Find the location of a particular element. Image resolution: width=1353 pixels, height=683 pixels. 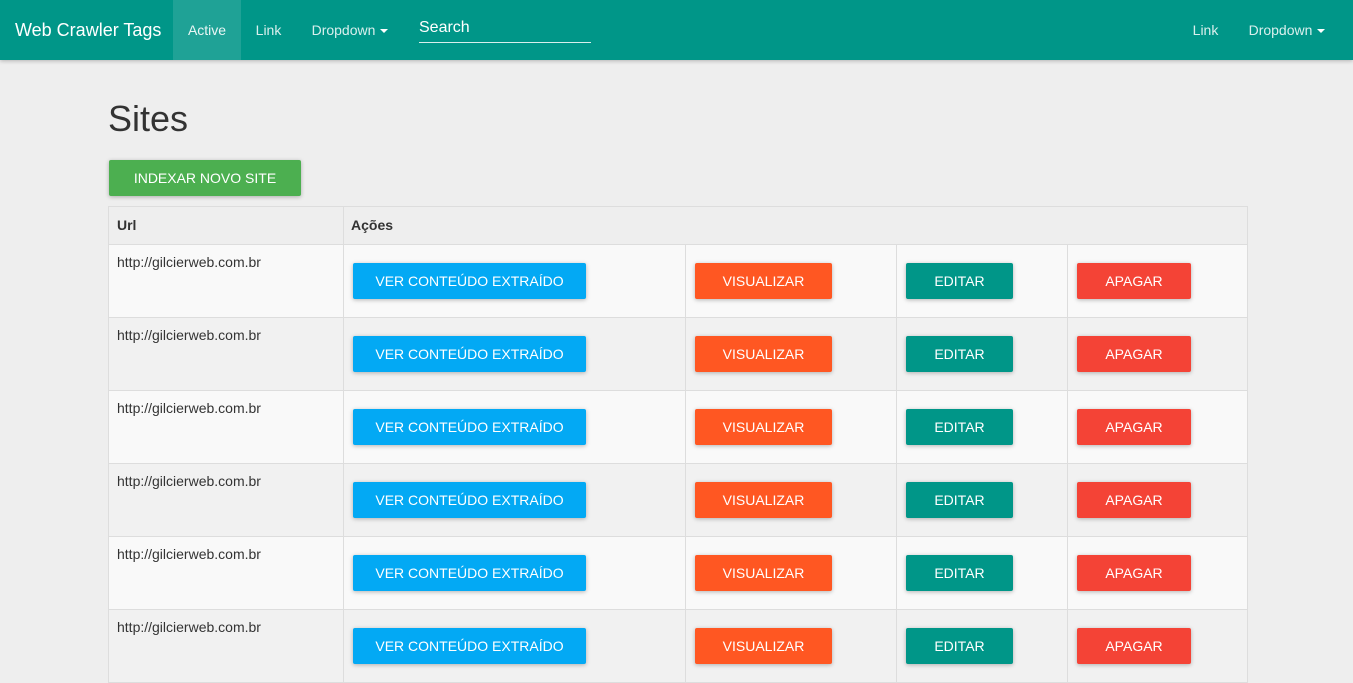

brand-link: Web Crawler Tags is located at coordinates (88, 30).